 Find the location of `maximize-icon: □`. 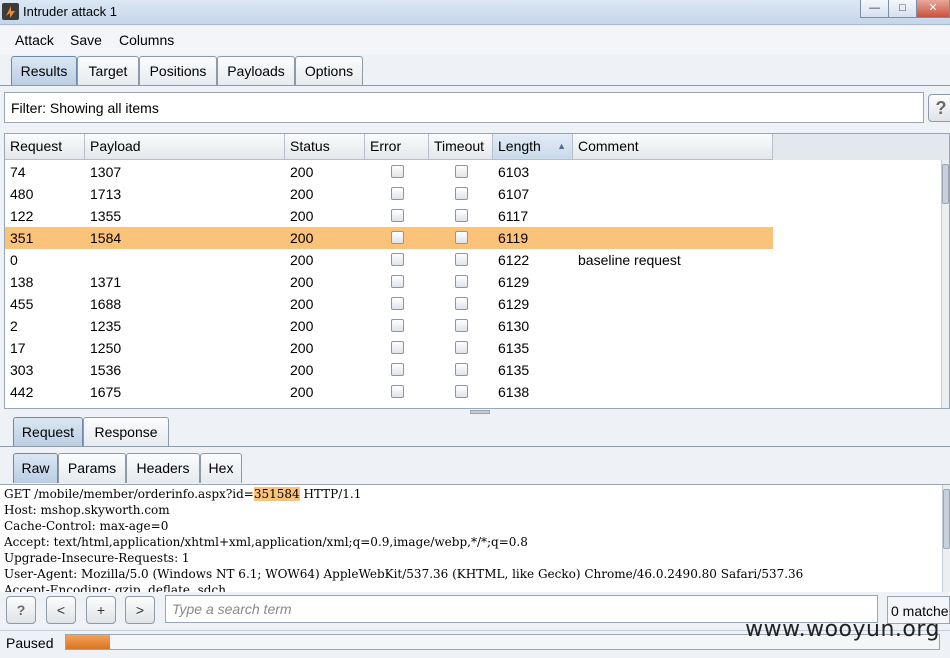

maximize-icon: □ is located at coordinates (902, 9).